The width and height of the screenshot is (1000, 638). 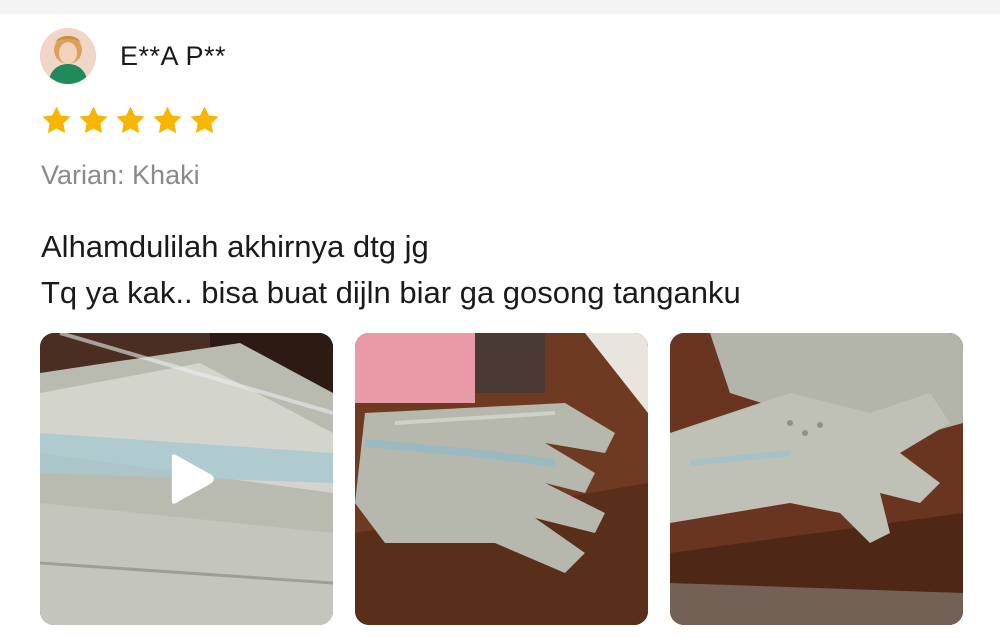 I want to click on reviewer-header: E**A P**, so click(x=133, y=56).